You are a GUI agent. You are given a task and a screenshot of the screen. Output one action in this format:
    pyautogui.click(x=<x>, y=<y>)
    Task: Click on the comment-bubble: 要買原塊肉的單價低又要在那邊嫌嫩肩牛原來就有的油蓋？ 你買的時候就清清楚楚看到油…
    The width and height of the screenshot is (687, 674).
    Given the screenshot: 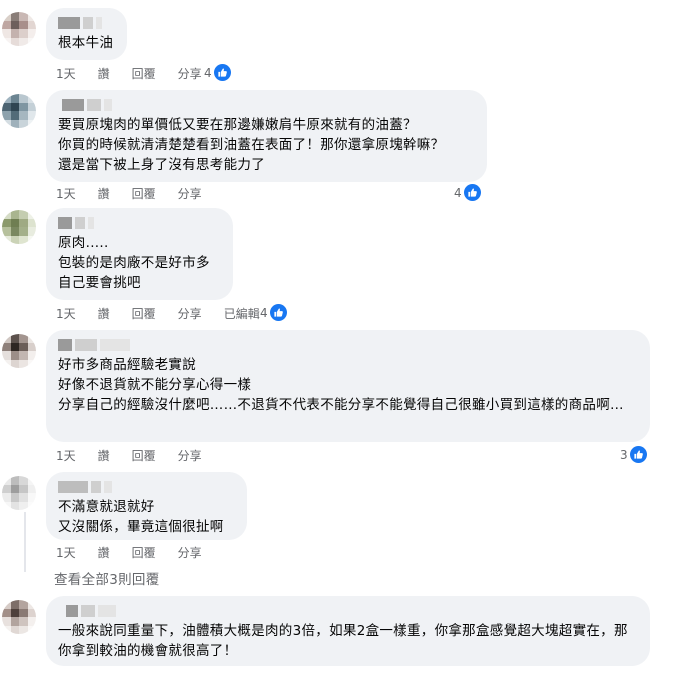 What is the action you would take?
    pyautogui.click(x=266, y=136)
    